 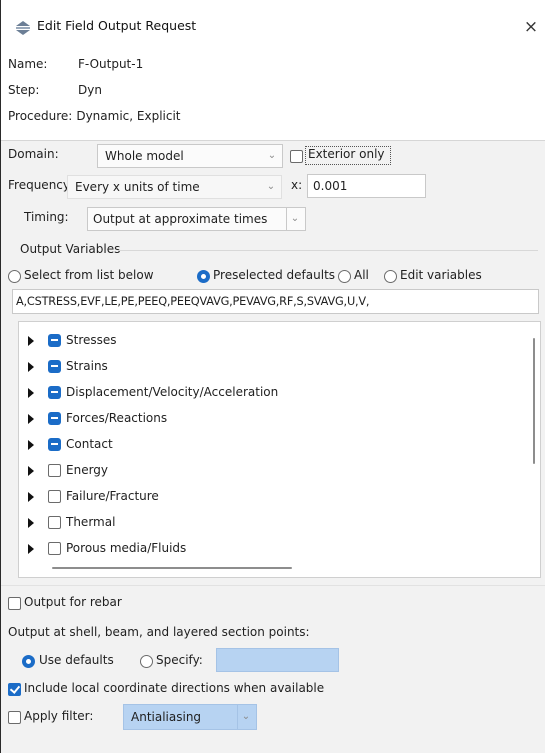 What do you see at coordinates (14, 689) in the screenshot?
I see `local-coordinates-checkbox` at bounding box center [14, 689].